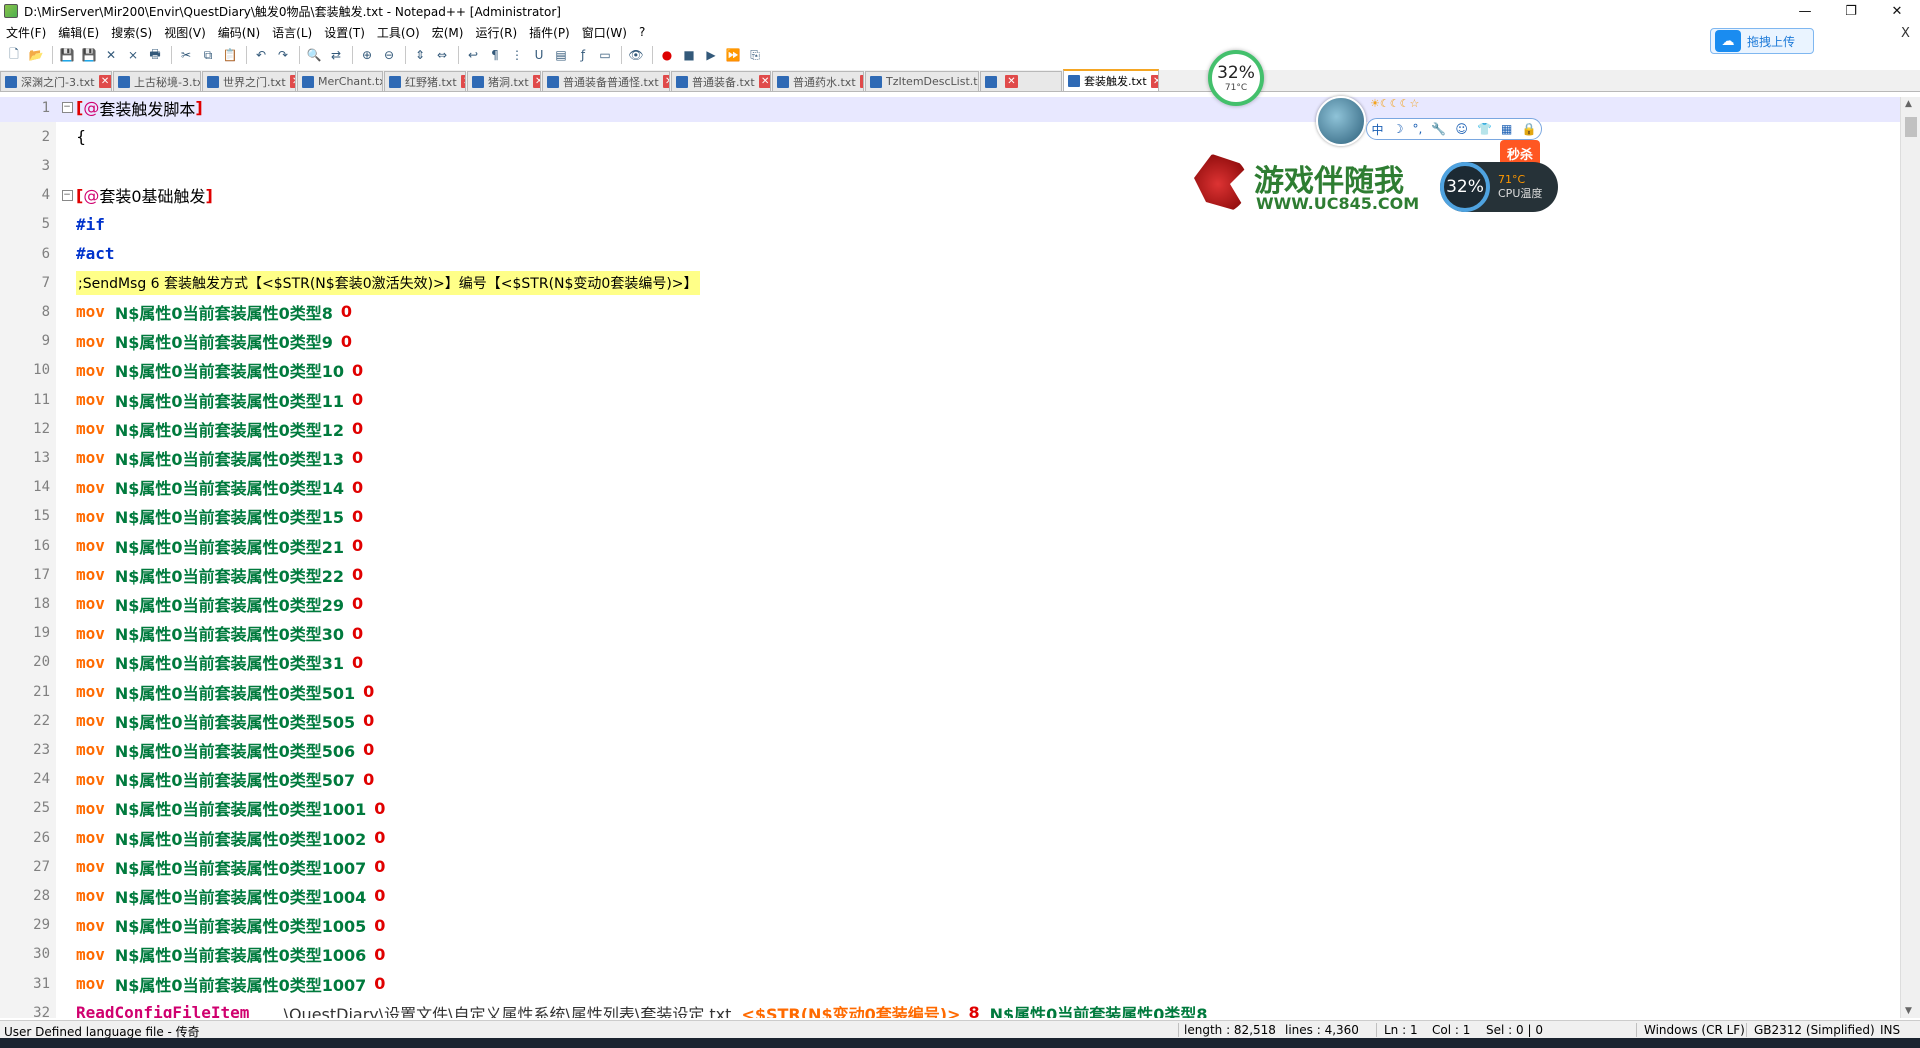 This screenshot has height=1048, width=1920. I want to click on close-all-icon: ⨯, so click(133, 55).